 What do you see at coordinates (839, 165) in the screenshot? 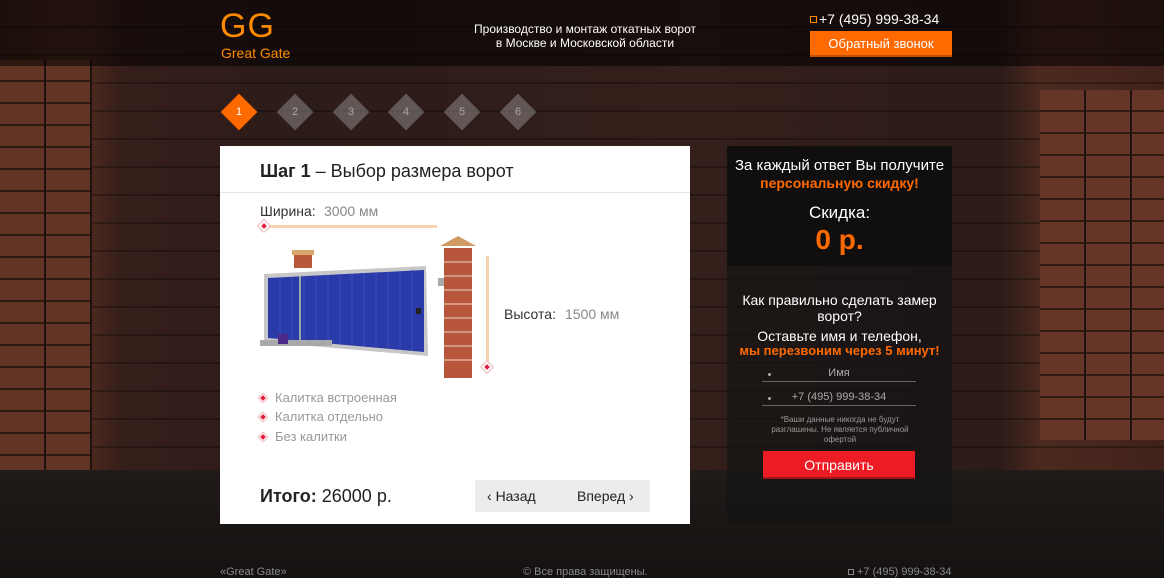
I see `promo-line-1: За каждый ответ Вы получите` at bounding box center [839, 165].